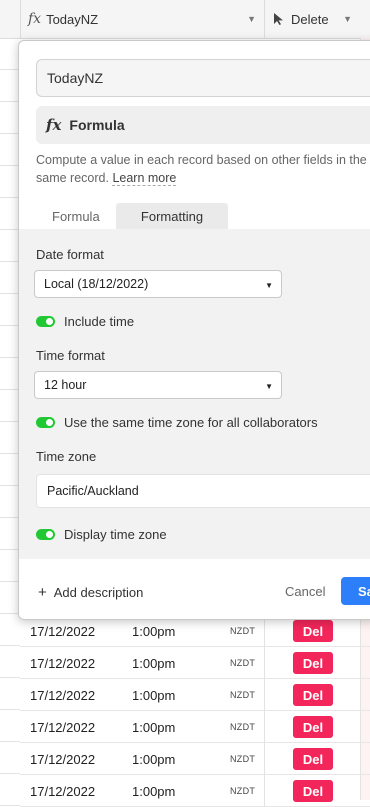 Image resolution: width=370 pixels, height=807 pixels. I want to click on field-header-delete: Delete ▼, so click(312, 19).